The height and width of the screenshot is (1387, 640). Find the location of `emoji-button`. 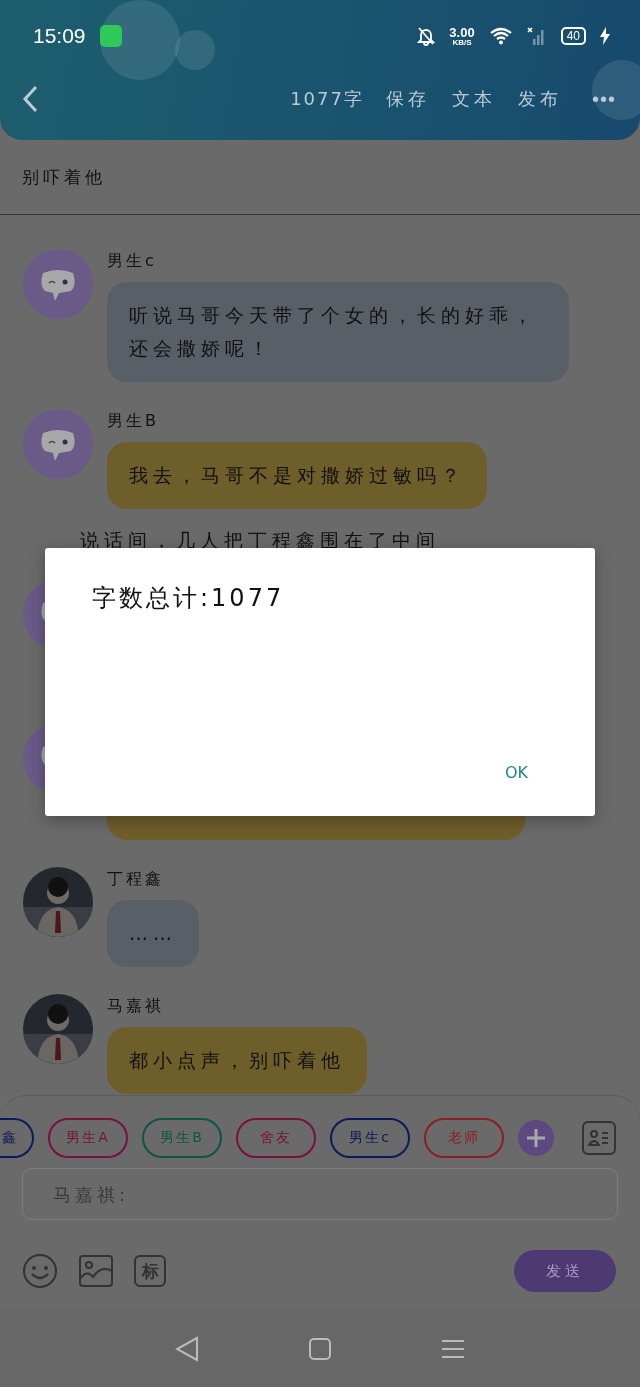

emoji-button is located at coordinates (40, 1271).